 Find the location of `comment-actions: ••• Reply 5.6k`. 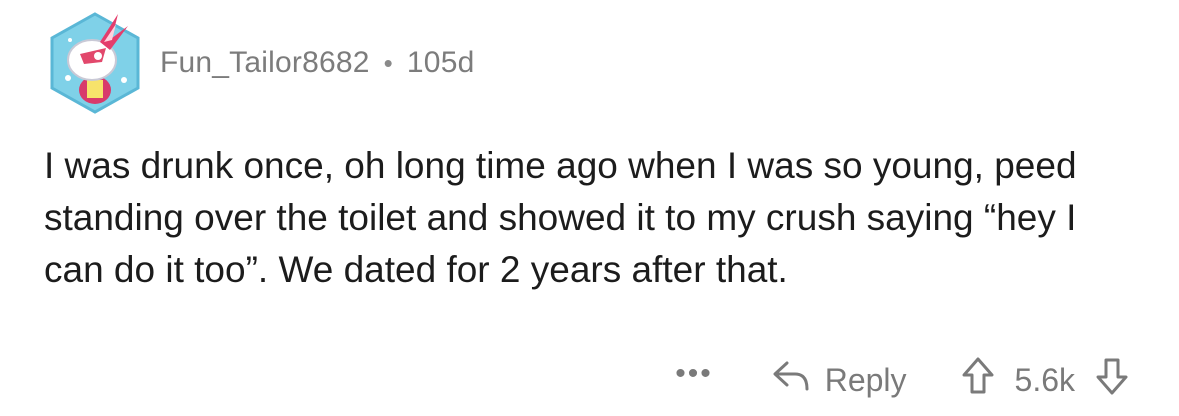

comment-actions: ••• Reply 5.6k is located at coordinates (902, 380).